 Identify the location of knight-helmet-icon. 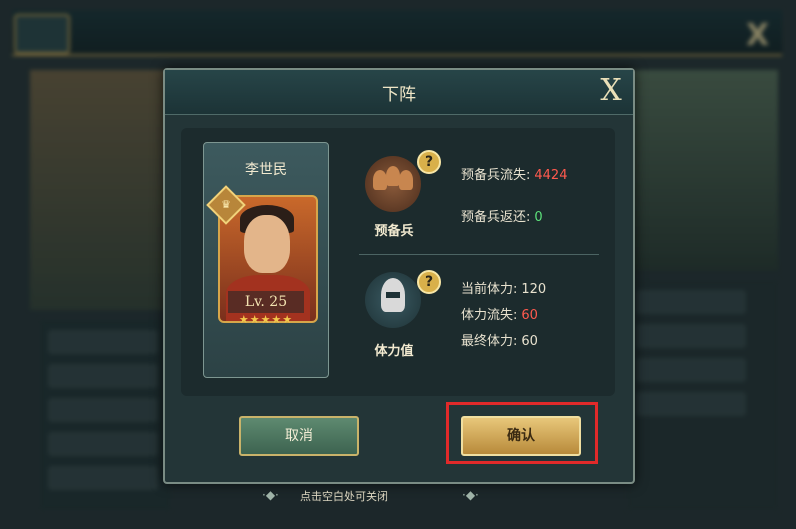
(393, 300).